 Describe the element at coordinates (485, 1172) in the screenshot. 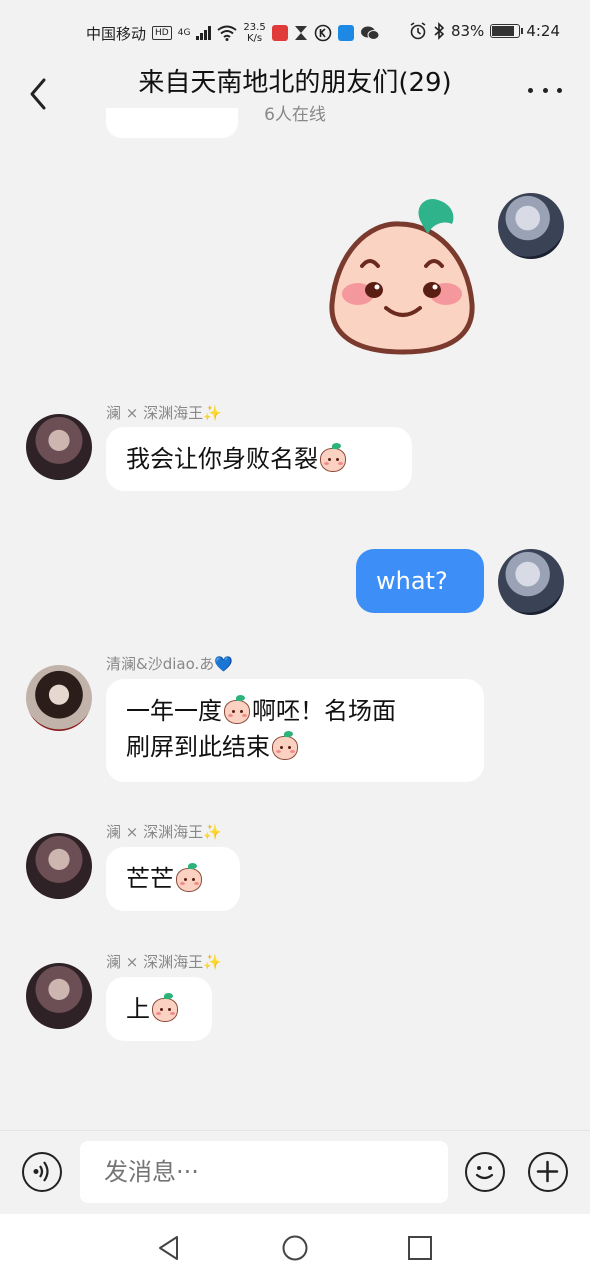

I see `emoji-icon` at that location.